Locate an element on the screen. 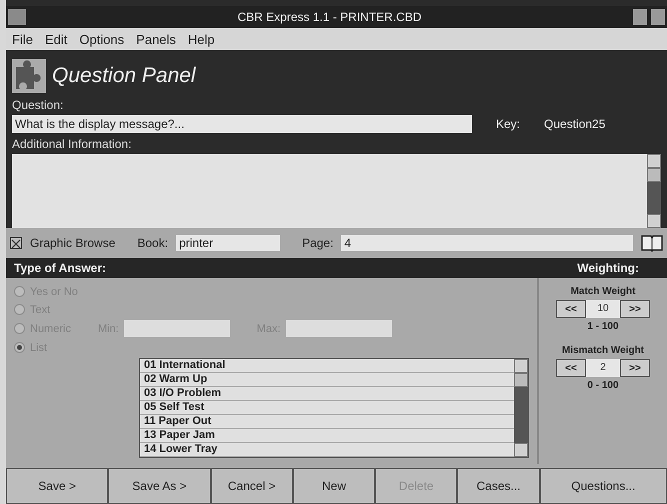  menu-item: Help is located at coordinates (201, 39).